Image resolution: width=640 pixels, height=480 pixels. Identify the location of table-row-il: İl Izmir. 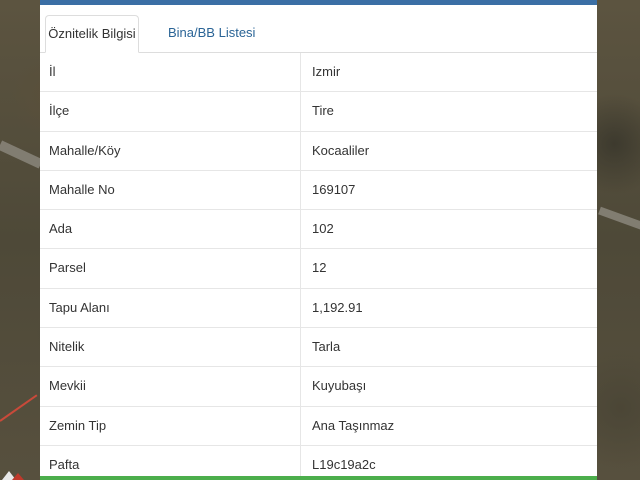
(318, 73).